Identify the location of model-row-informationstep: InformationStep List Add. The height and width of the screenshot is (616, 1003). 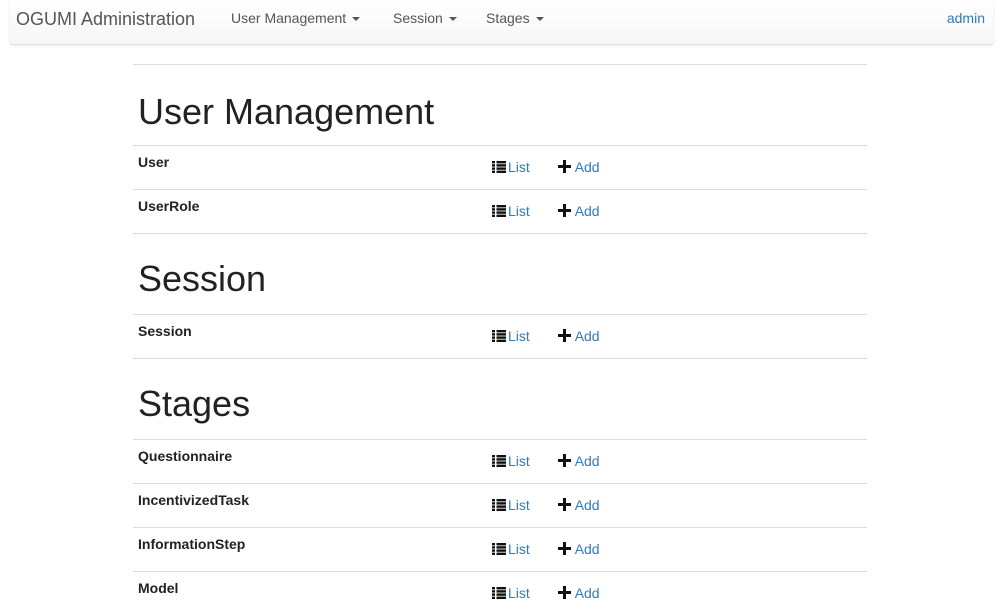
(500, 549).